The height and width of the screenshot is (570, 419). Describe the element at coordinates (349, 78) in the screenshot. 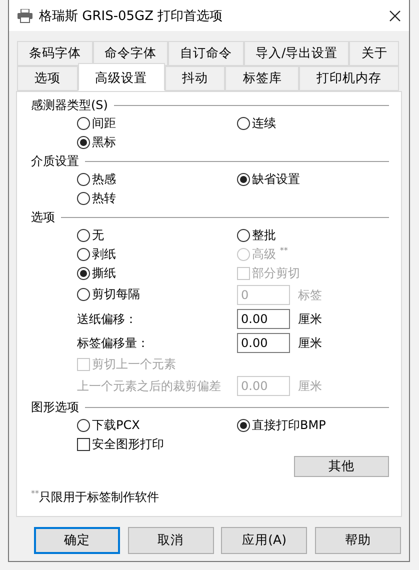

I see `tab: 打印机内存` at that location.